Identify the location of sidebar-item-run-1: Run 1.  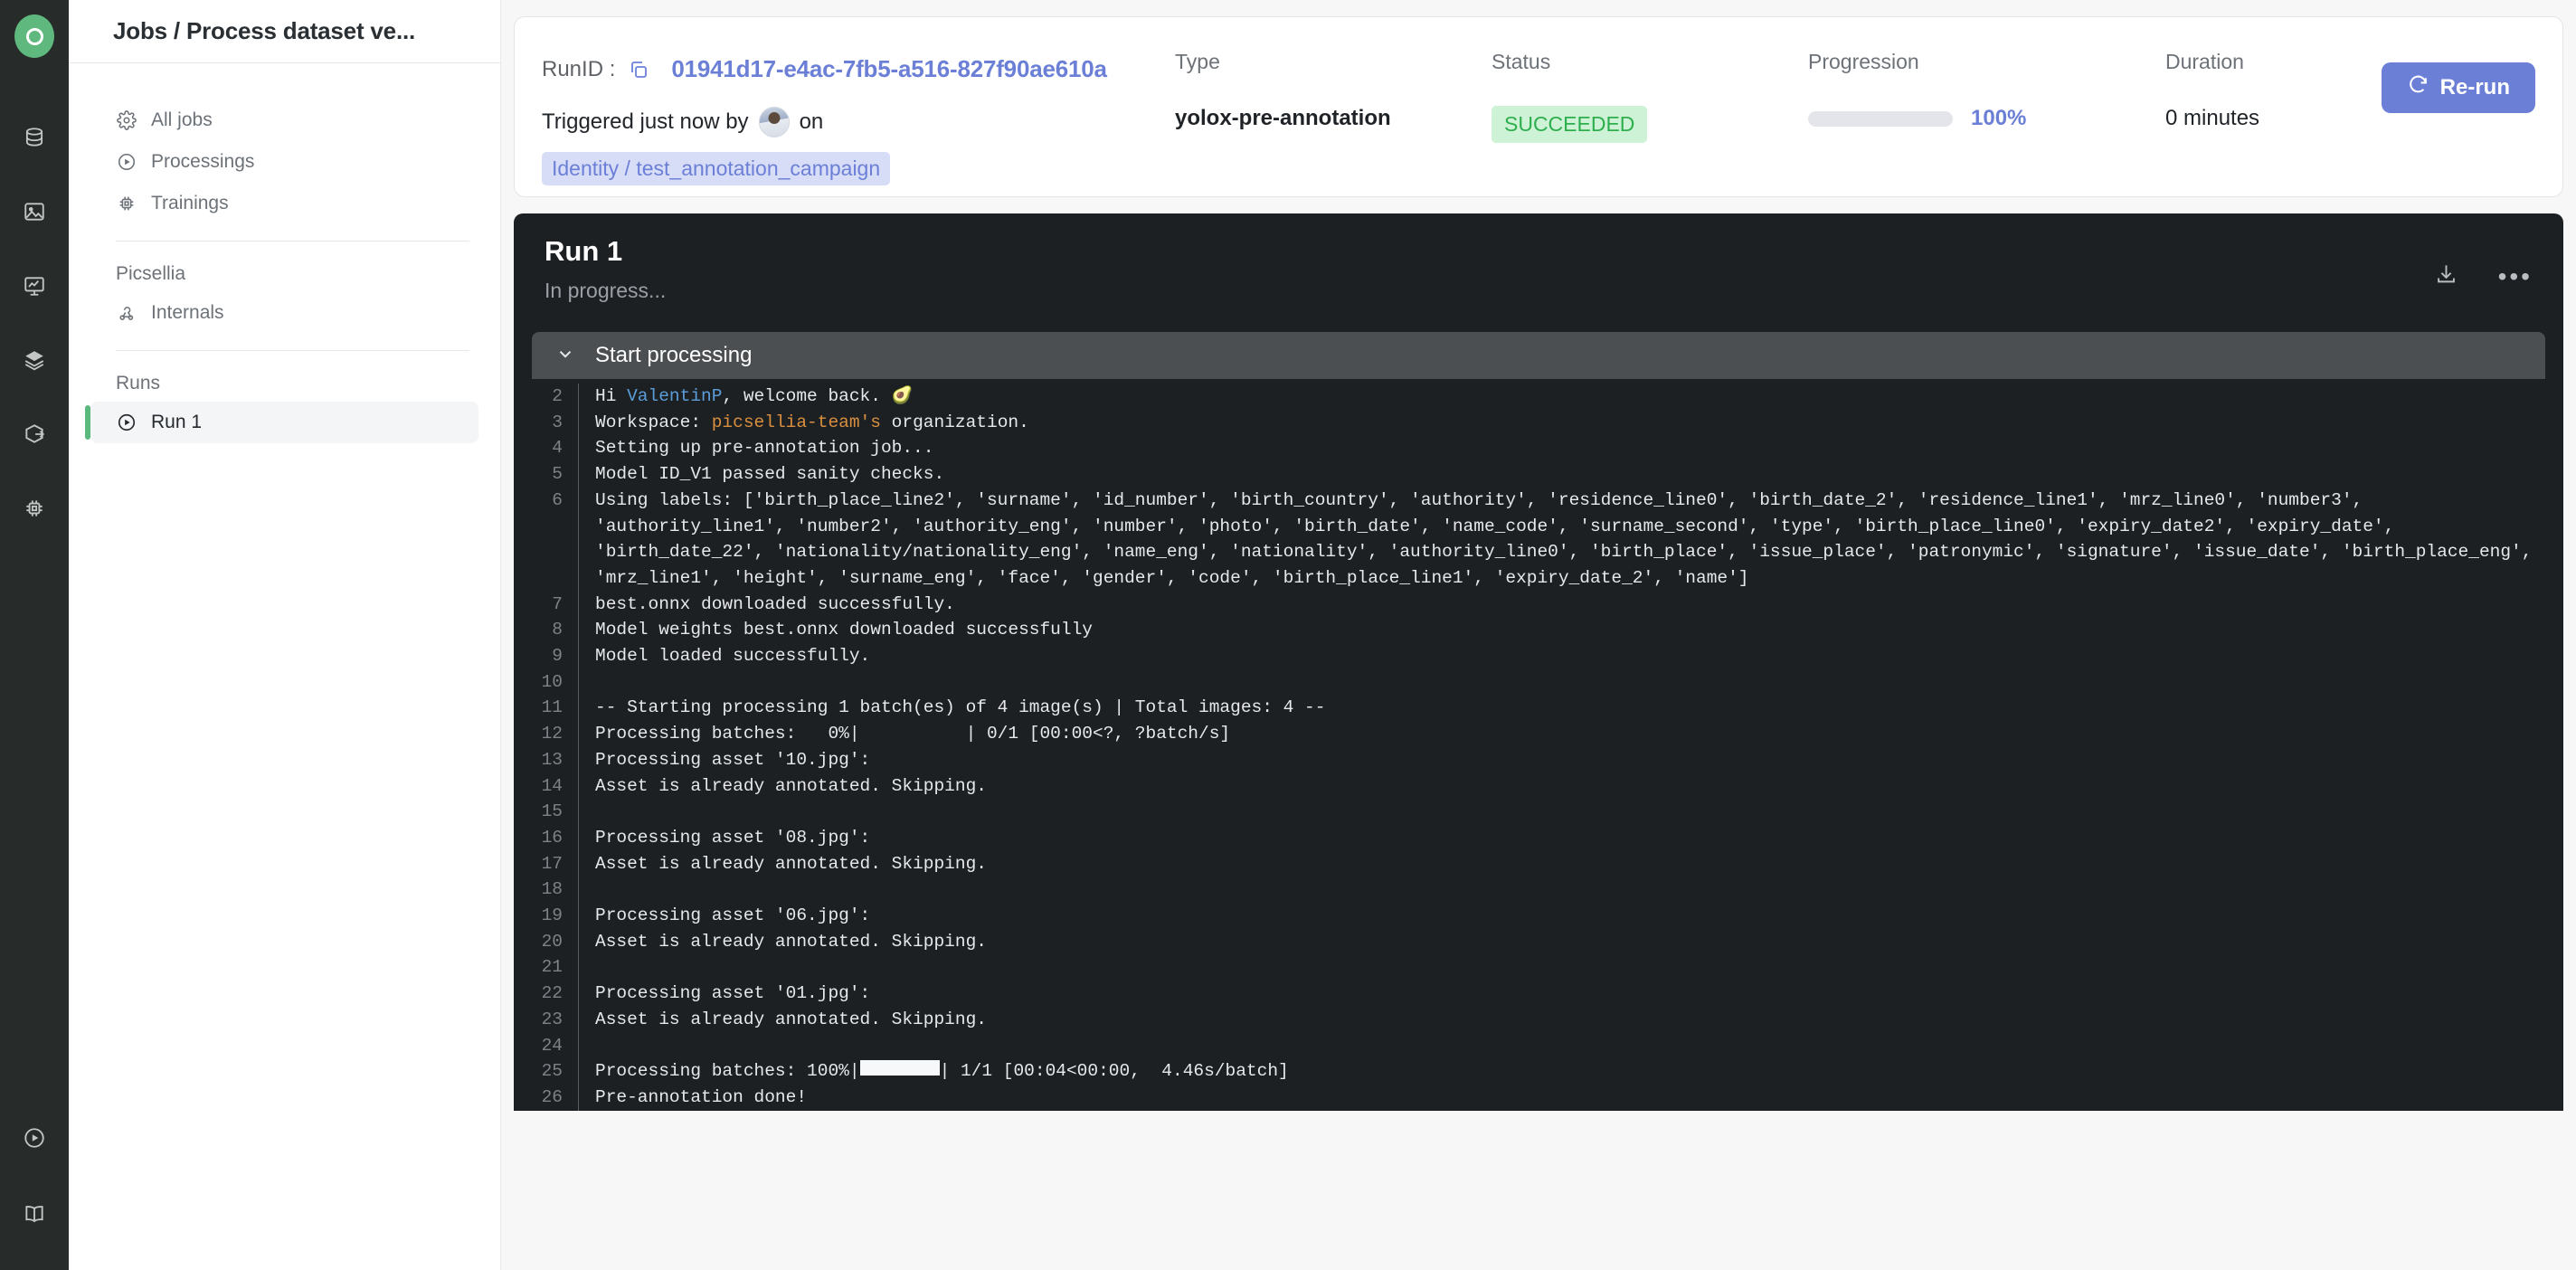
(281, 422).